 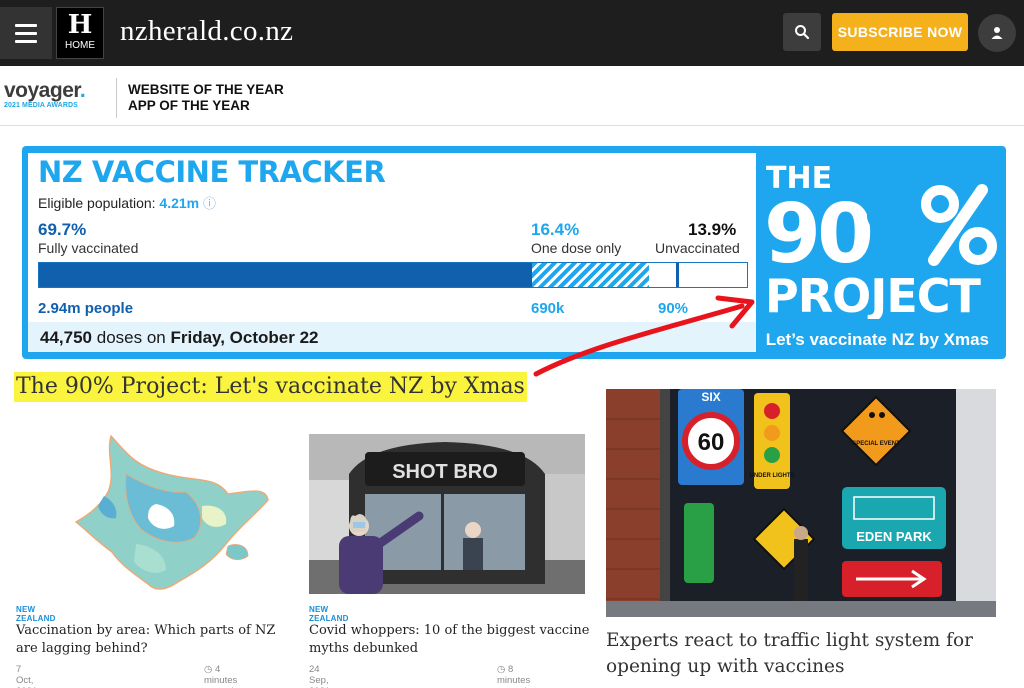 What do you see at coordinates (220, 676) in the screenshot?
I see `read-time: ◷ 4 minutes to read` at bounding box center [220, 676].